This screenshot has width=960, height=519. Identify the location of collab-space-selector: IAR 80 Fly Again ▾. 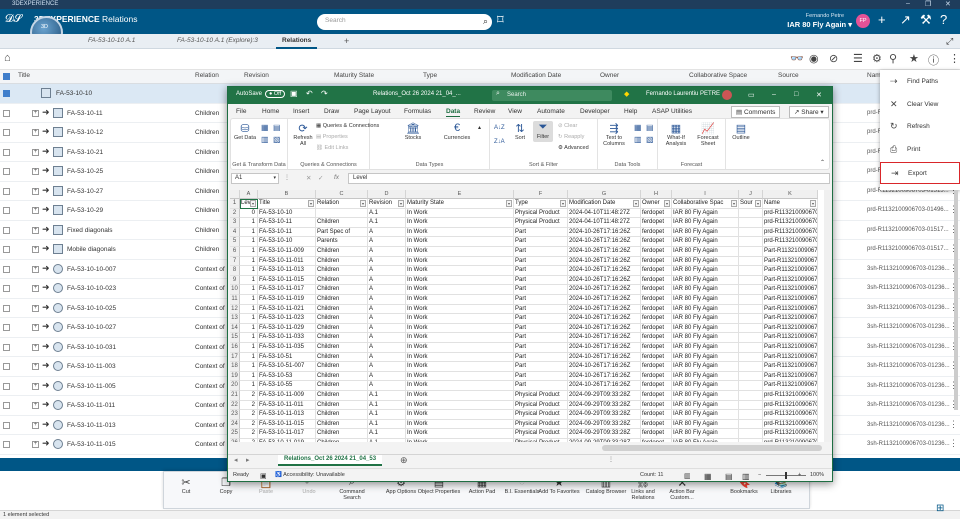
(811, 24).